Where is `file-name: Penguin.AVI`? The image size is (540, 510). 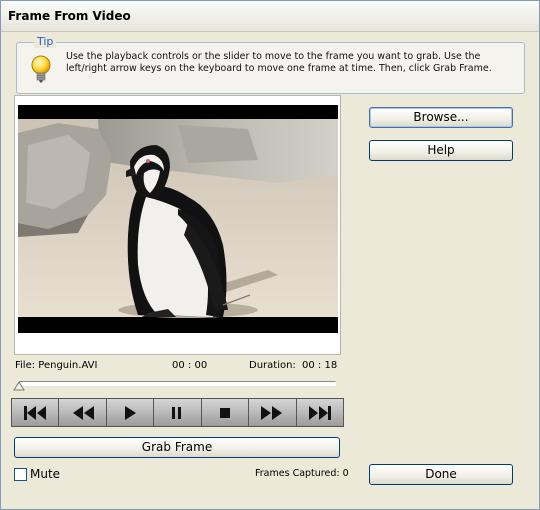
file-name: Penguin.AVI is located at coordinates (68, 365).